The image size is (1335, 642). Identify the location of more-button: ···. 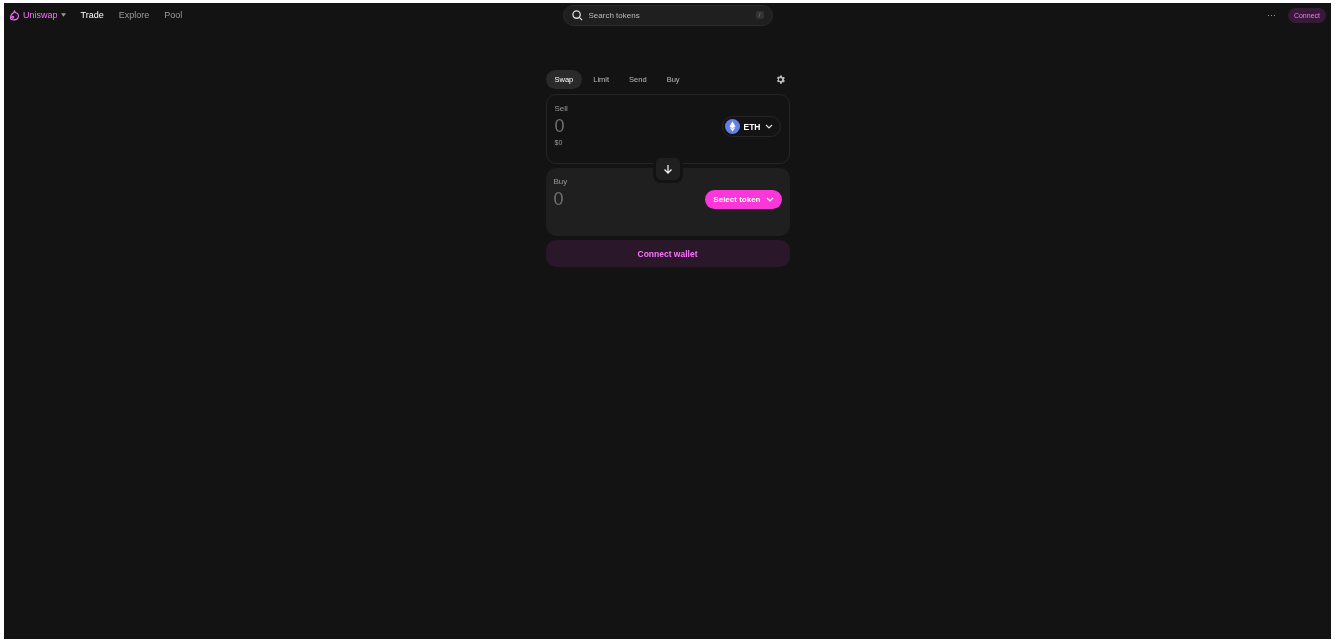
(1271, 15).